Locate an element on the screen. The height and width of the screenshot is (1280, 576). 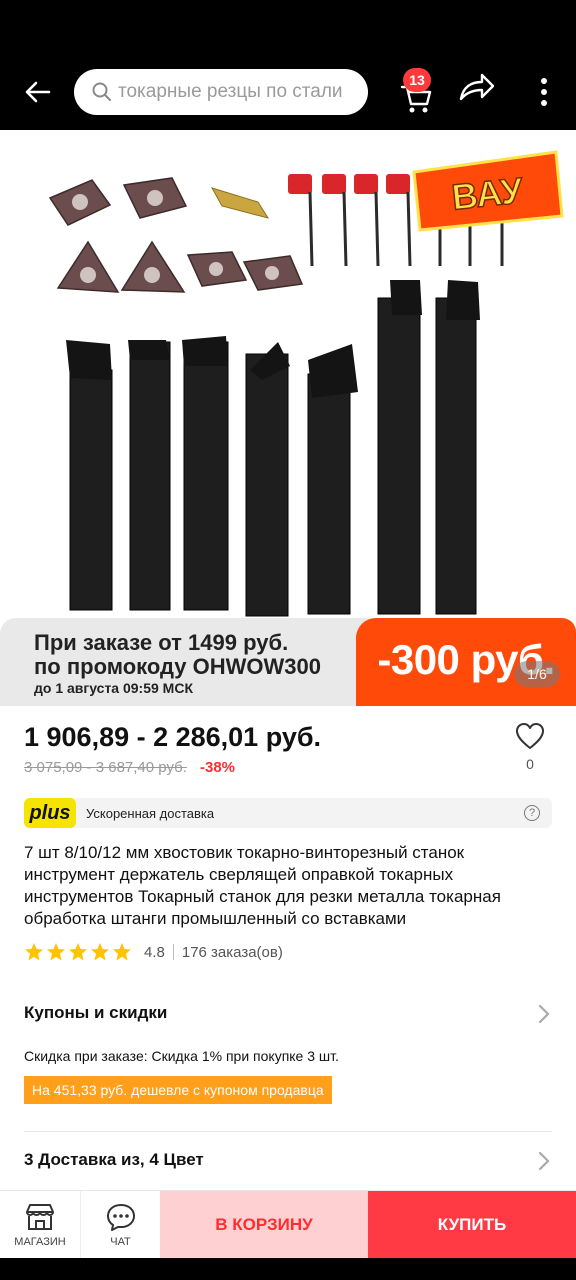
chat-icon is located at coordinates (120, 1217).